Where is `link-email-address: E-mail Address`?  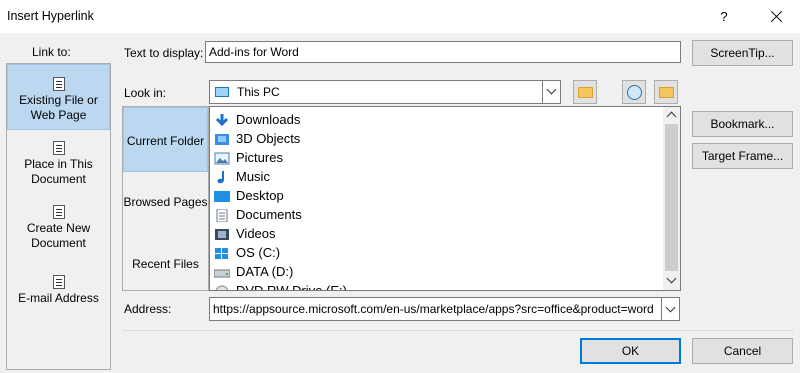
link-email-address: E-mail Address is located at coordinates (58, 295).